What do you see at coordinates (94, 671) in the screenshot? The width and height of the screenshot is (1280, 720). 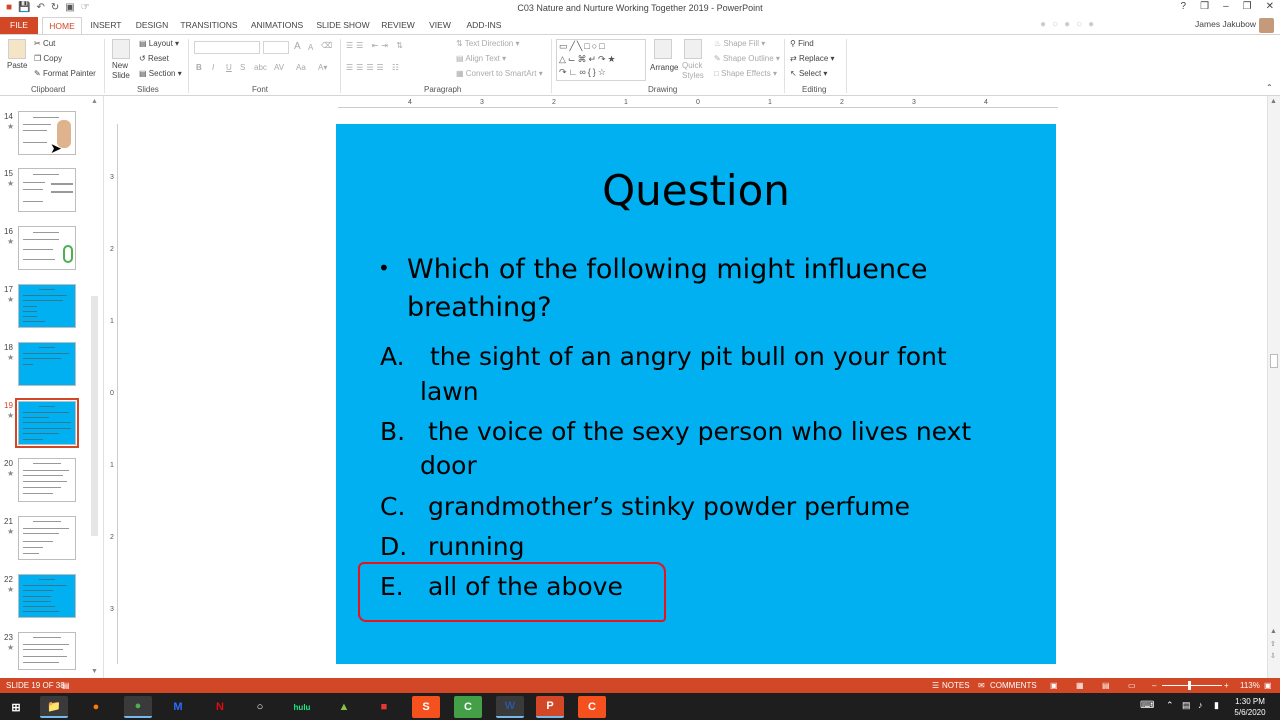 I see `scroll-down-icon: ▼` at bounding box center [94, 671].